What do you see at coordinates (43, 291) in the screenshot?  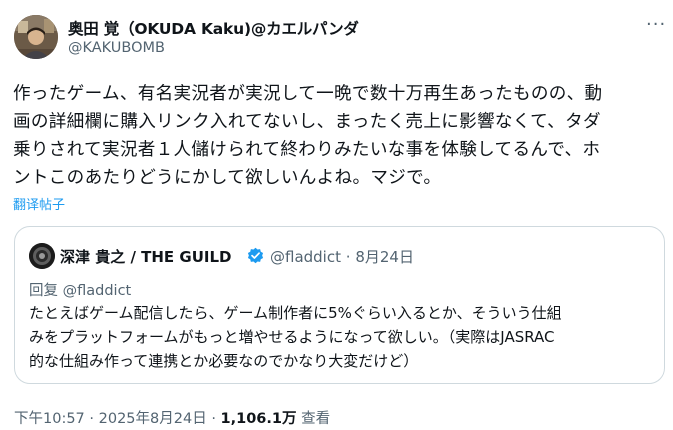 I see `reply-prefix: 回复` at bounding box center [43, 291].